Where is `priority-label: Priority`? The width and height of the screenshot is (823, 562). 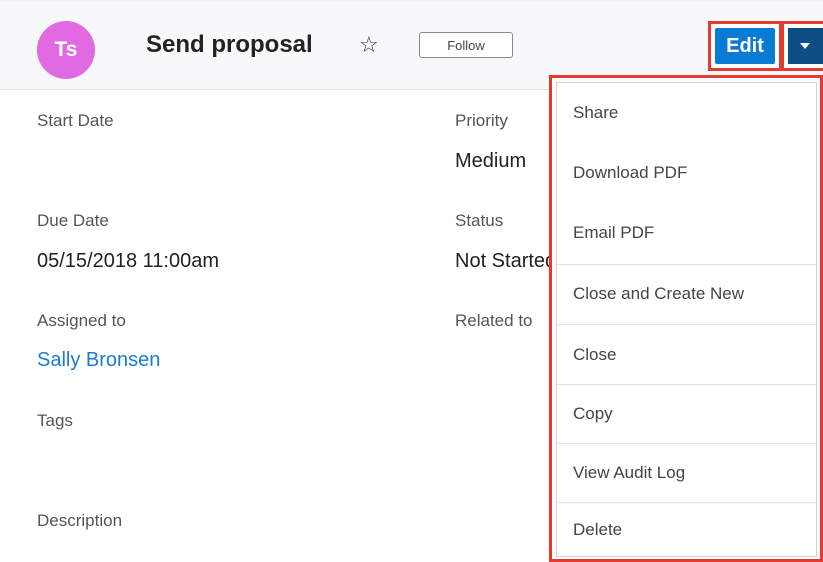 priority-label: Priority is located at coordinates (481, 120).